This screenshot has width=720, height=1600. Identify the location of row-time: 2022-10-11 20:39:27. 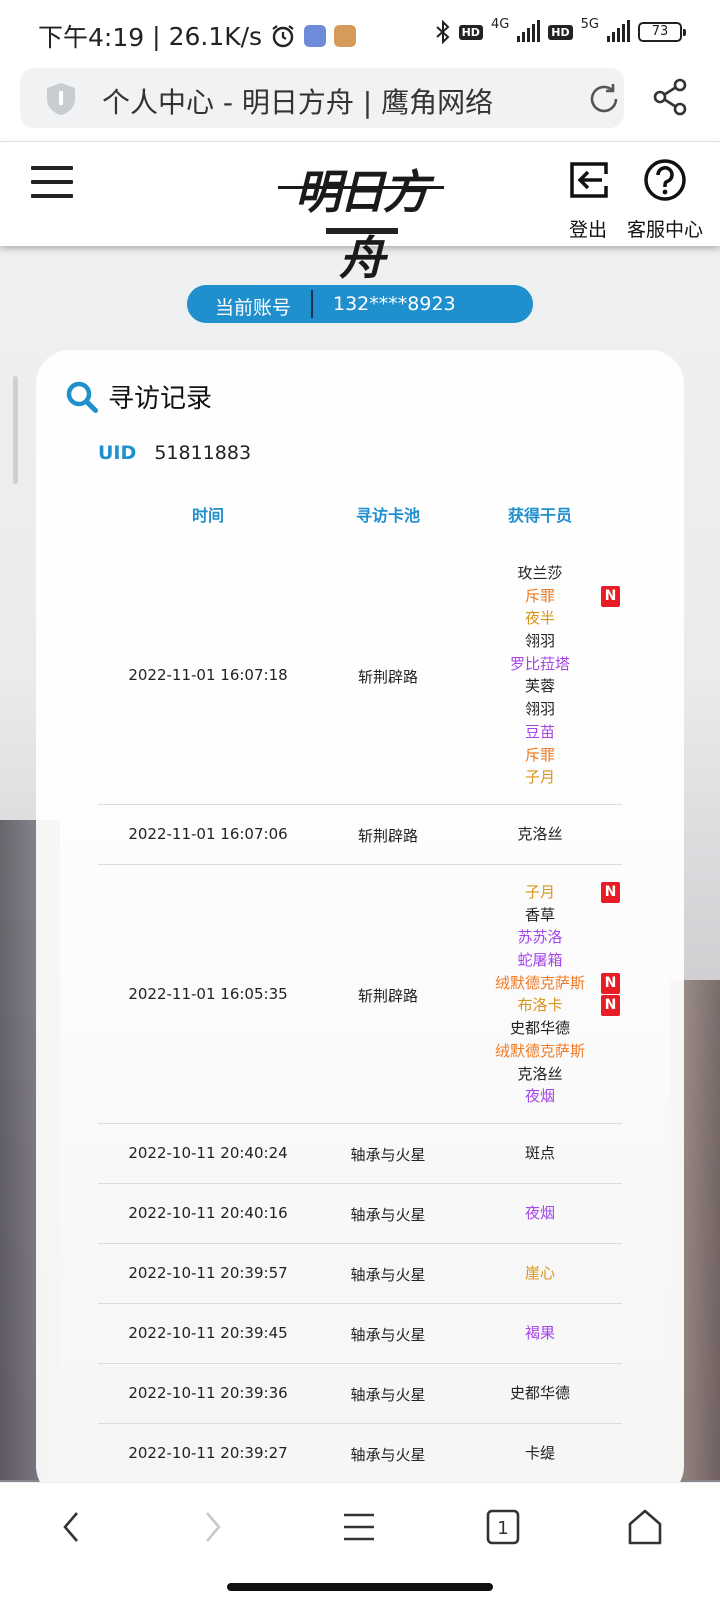
(208, 1453).